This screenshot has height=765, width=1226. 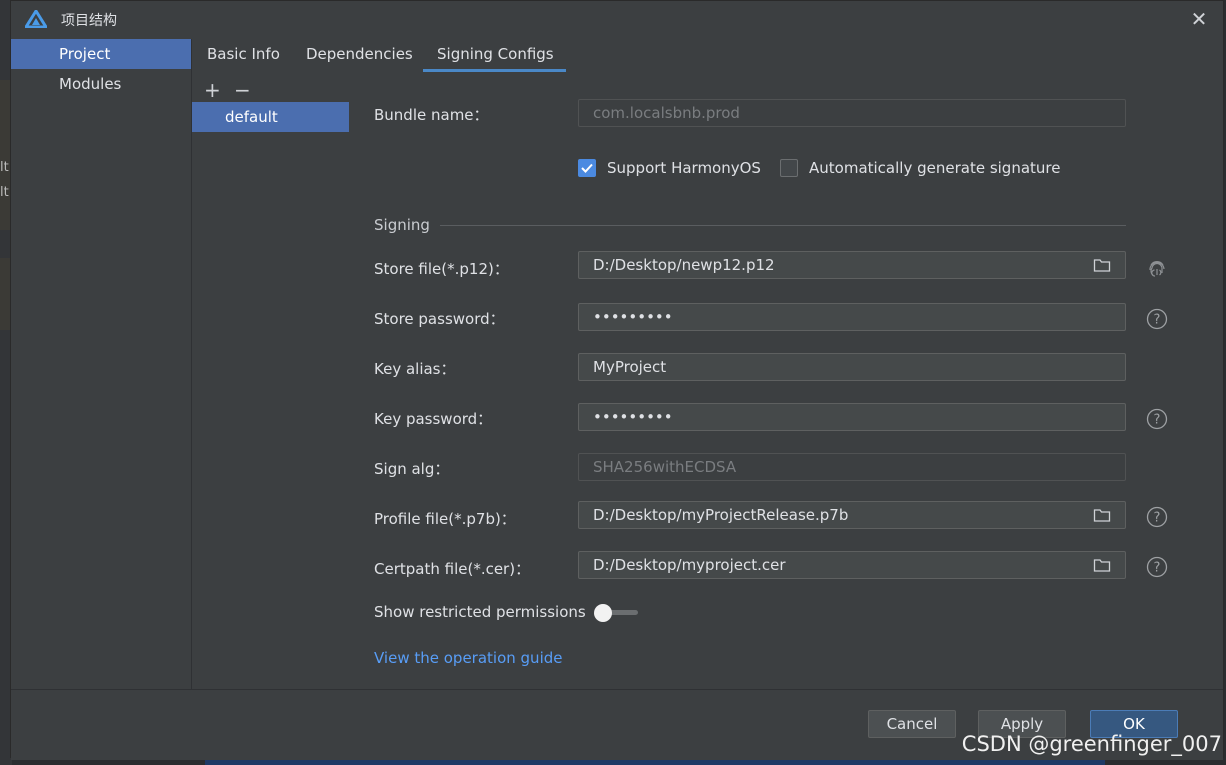 What do you see at coordinates (494, 70) in the screenshot?
I see `active-tab-indicator` at bounding box center [494, 70].